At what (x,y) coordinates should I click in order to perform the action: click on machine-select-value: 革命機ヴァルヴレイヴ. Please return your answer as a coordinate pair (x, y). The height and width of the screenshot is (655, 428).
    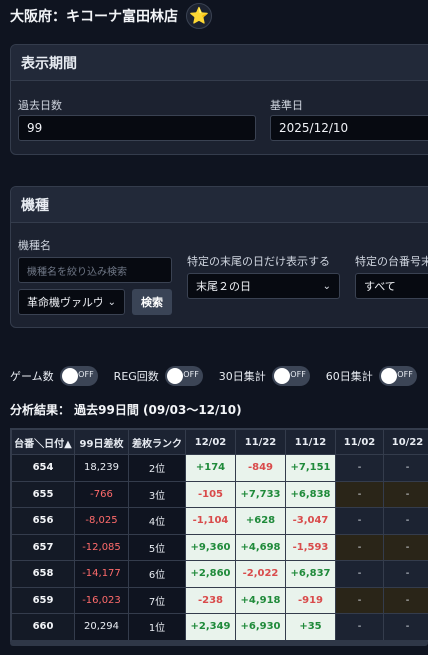
    Looking at the image, I should click on (64, 302).